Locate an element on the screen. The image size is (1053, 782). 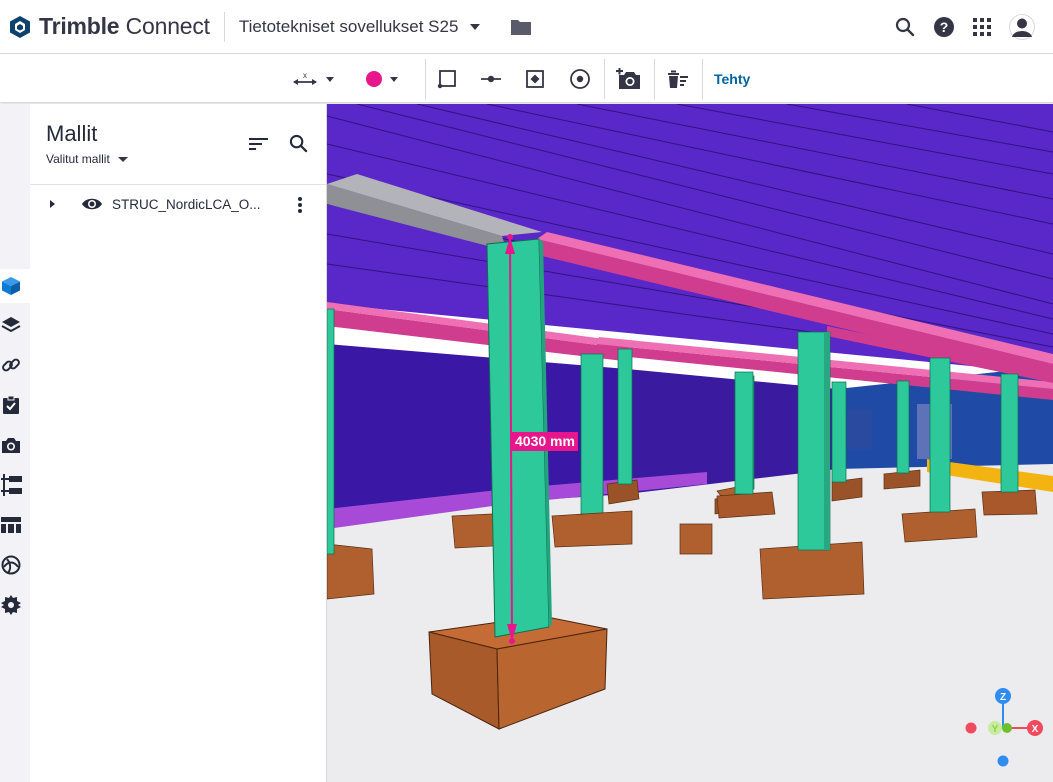
color-picker-dropdown is located at coordinates (382, 79).